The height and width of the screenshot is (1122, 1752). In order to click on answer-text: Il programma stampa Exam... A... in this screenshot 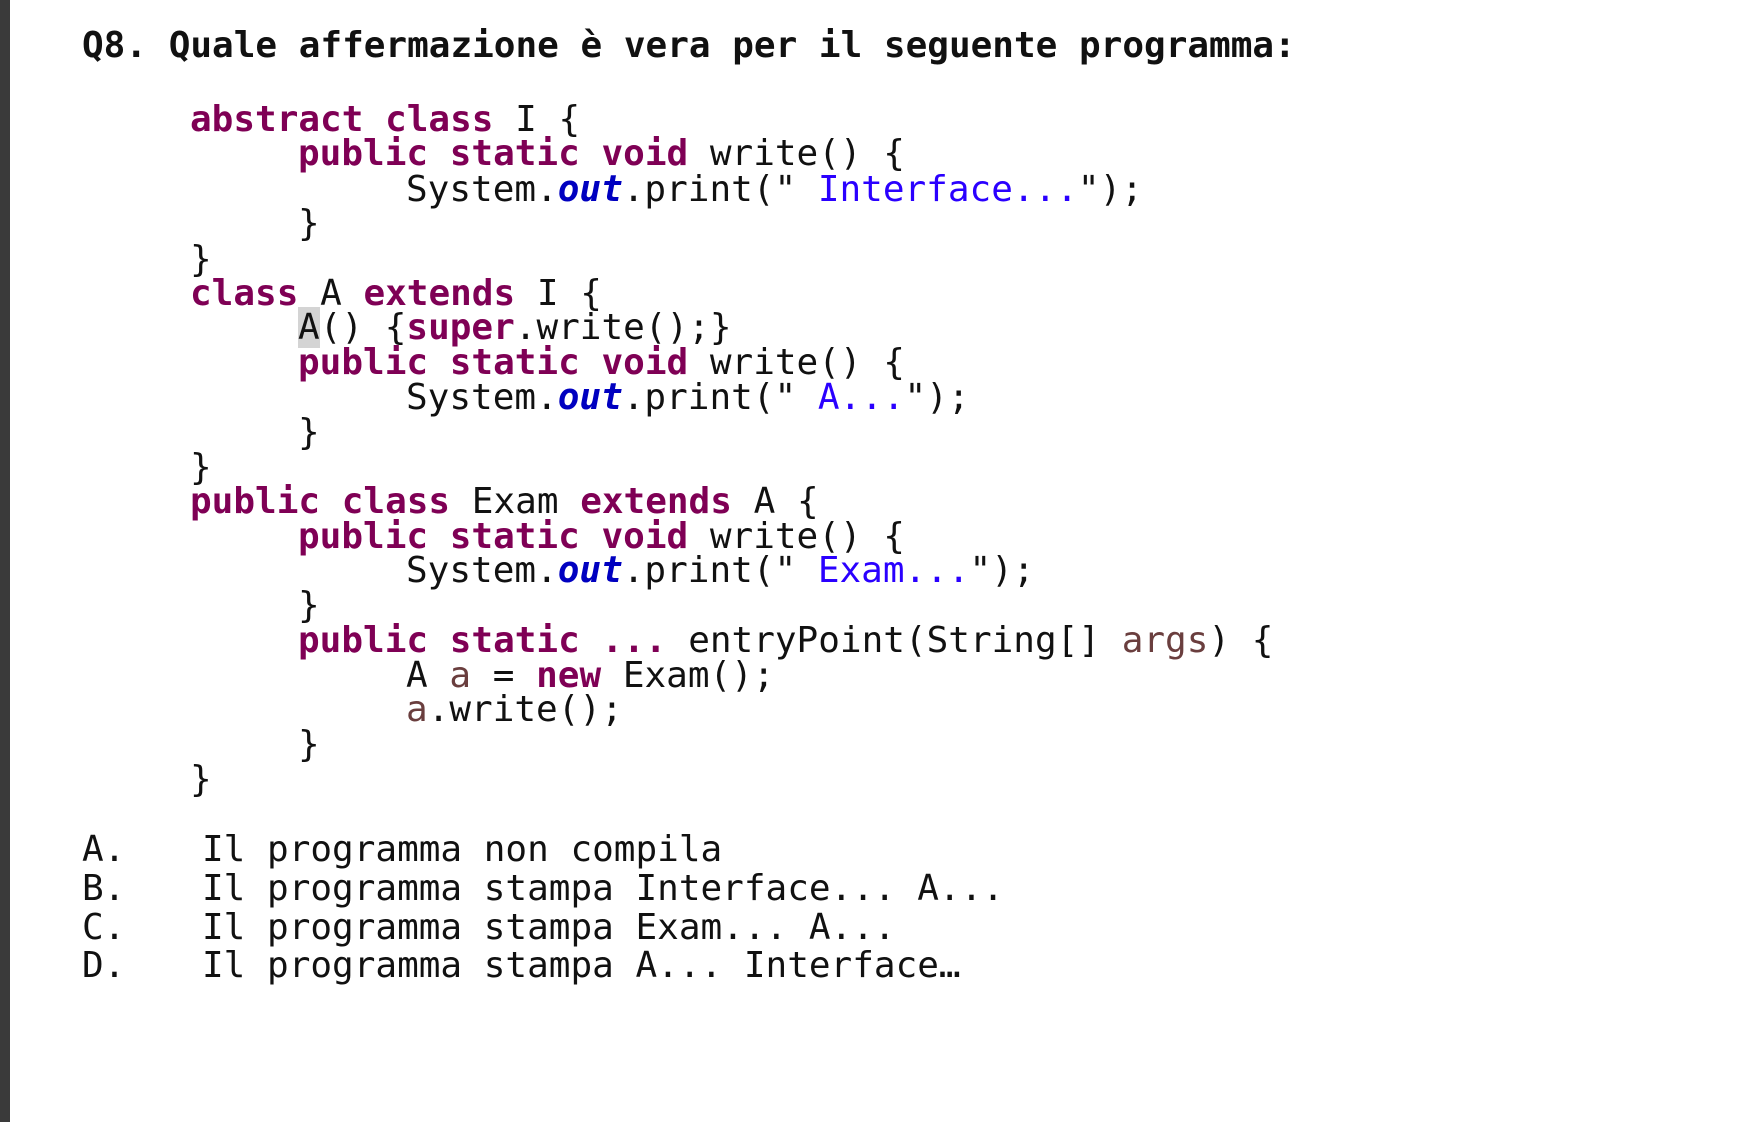, I will do `click(549, 927)`.